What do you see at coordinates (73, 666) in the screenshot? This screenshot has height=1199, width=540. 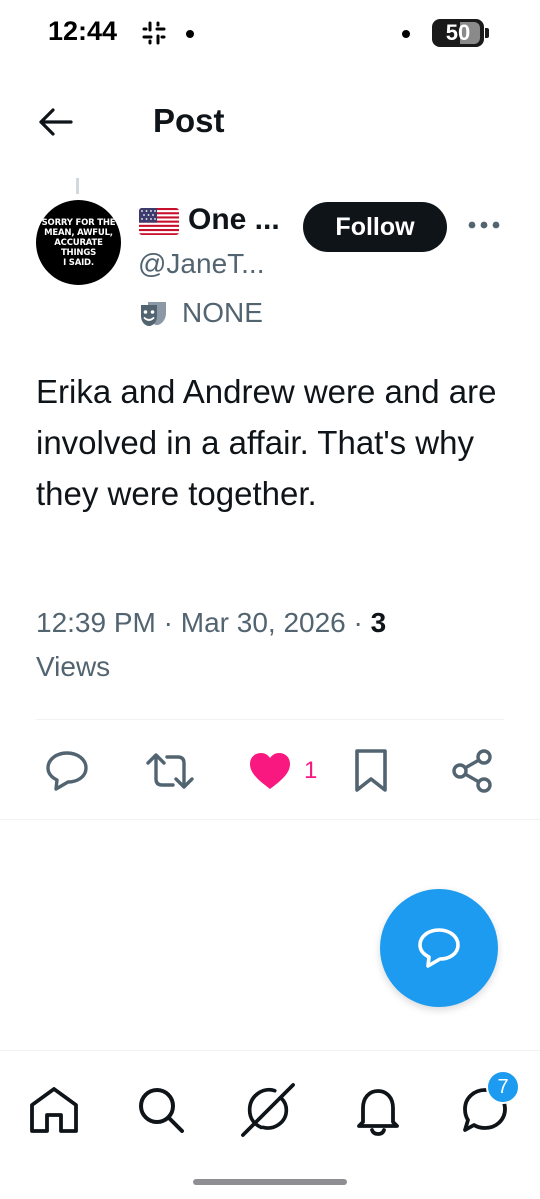 I see `views-label: Views` at bounding box center [73, 666].